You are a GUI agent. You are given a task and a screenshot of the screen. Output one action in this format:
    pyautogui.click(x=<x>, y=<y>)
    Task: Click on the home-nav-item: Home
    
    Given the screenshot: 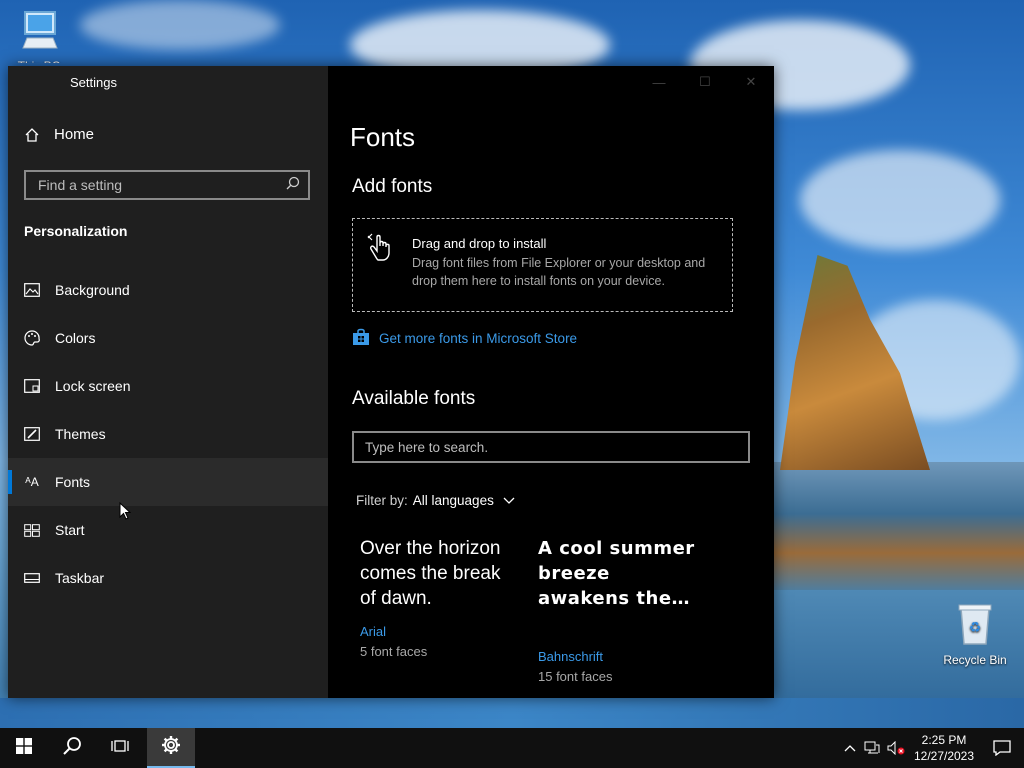 What is the action you would take?
    pyautogui.click(x=59, y=134)
    